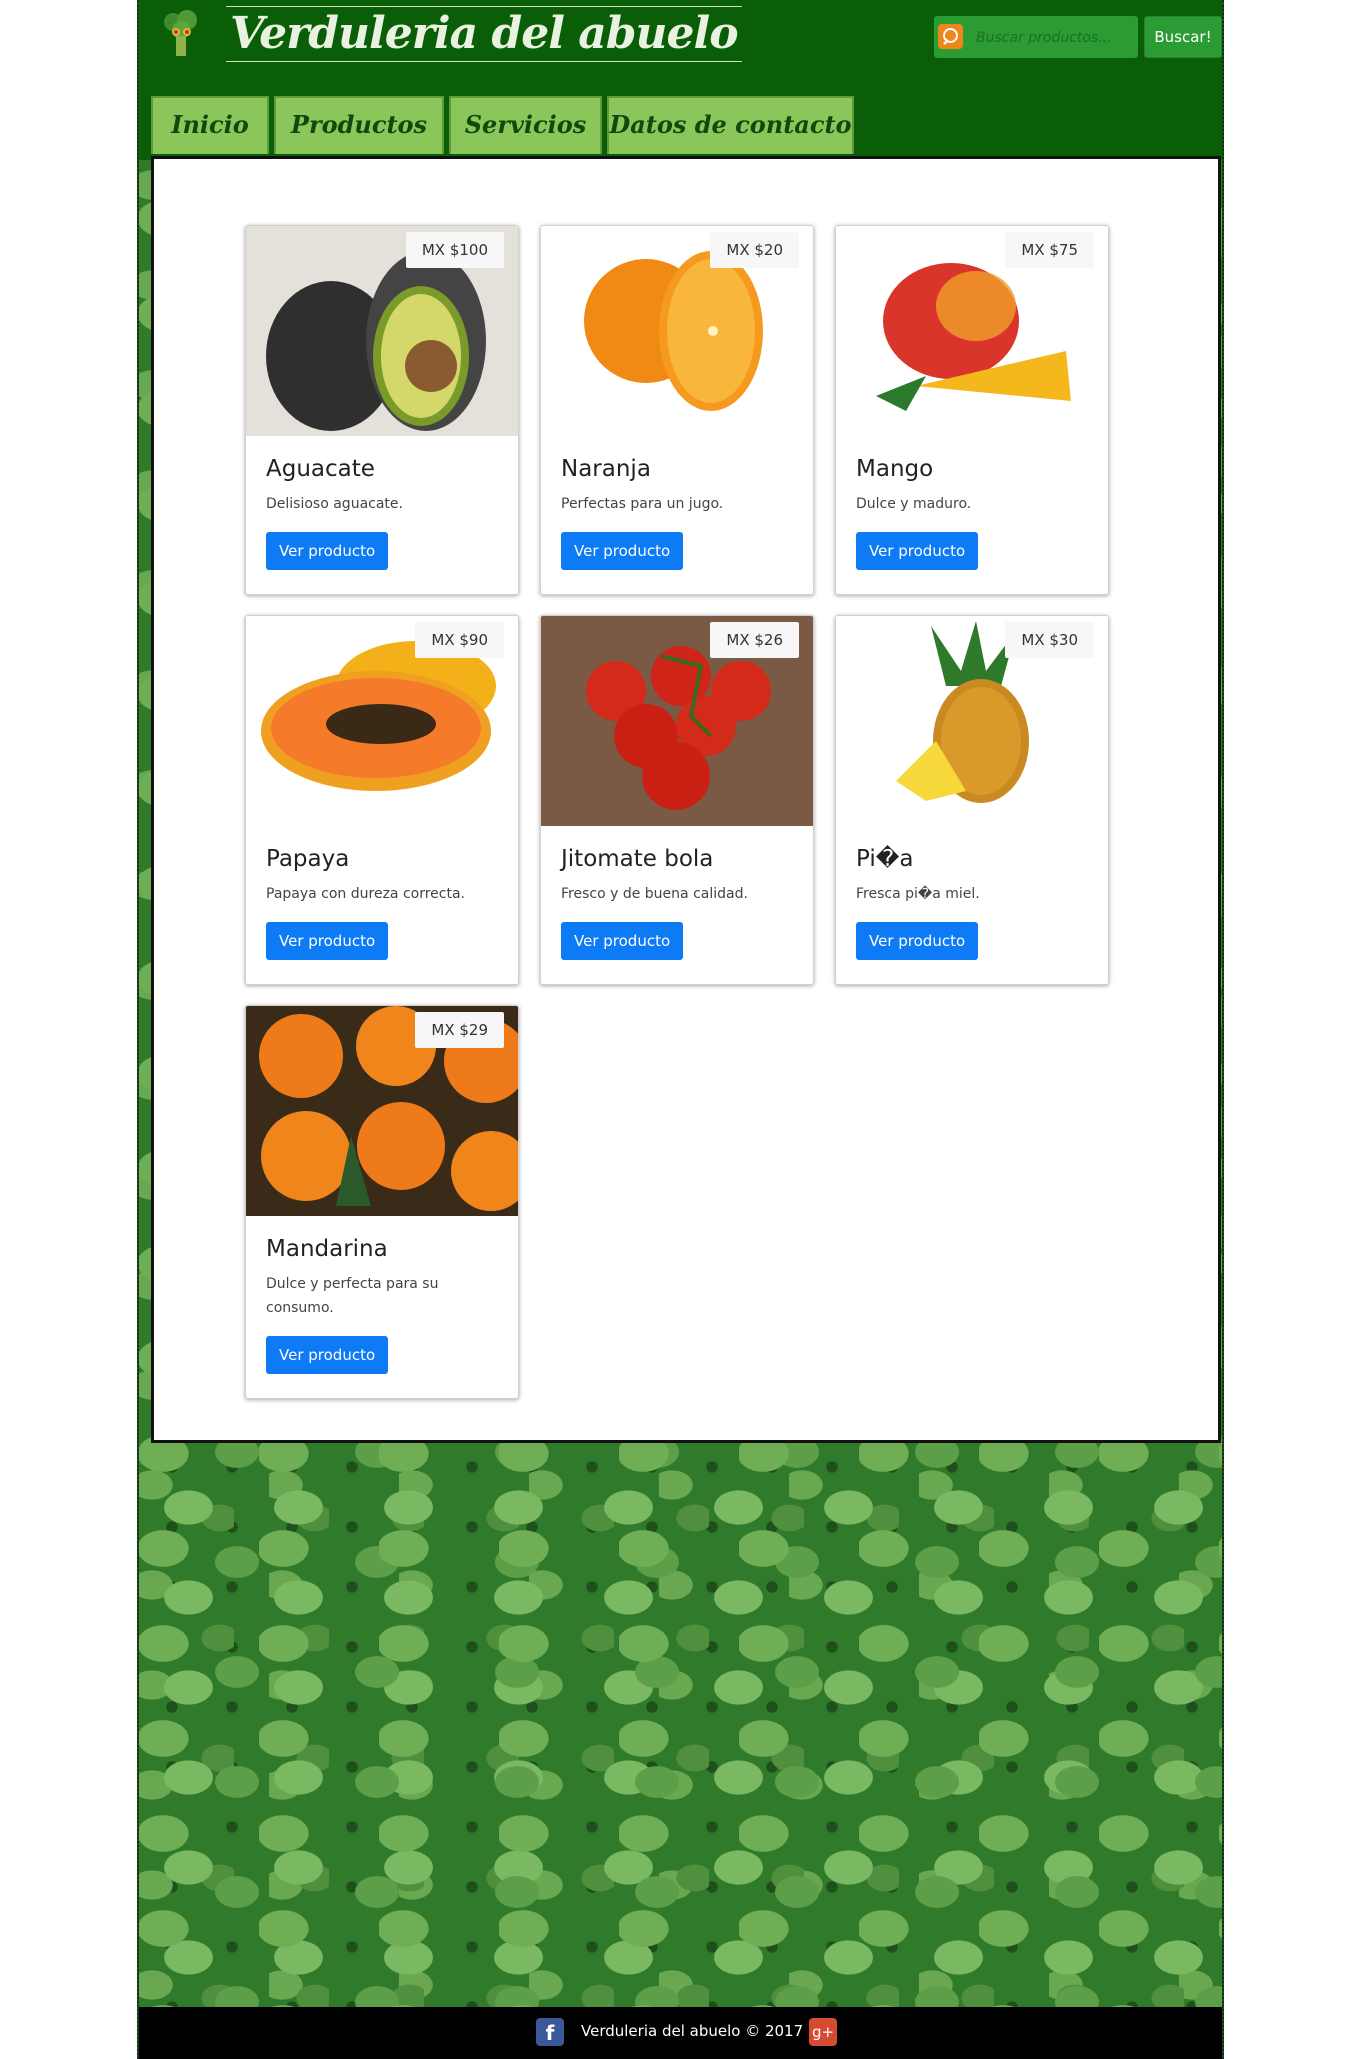 The image size is (1360, 2059). Describe the element at coordinates (459, 1030) in the screenshot. I see `price-badge: MX $29` at that location.